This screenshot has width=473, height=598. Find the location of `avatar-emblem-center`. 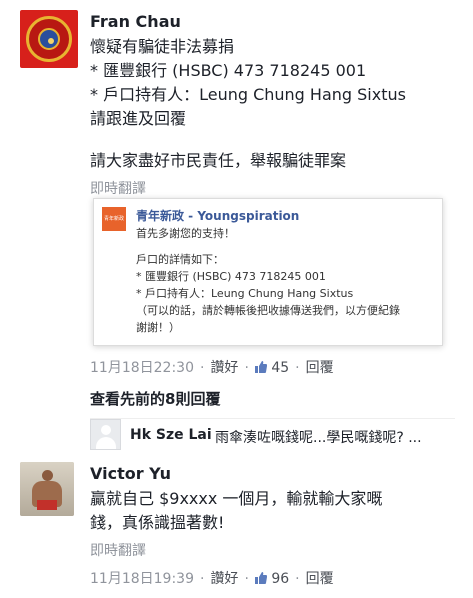

avatar-emblem-center is located at coordinates (49, 39).